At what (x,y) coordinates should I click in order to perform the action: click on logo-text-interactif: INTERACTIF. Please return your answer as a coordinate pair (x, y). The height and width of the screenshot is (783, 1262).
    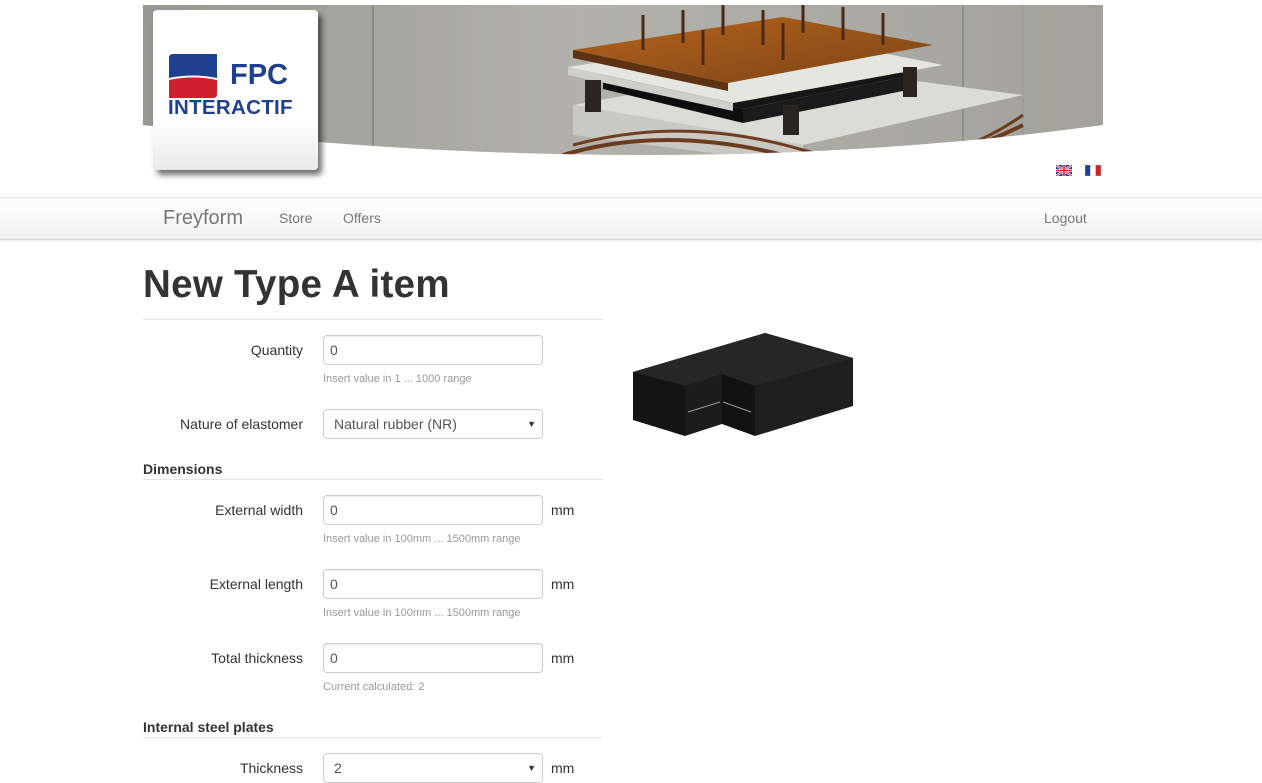
    Looking at the image, I should click on (230, 107).